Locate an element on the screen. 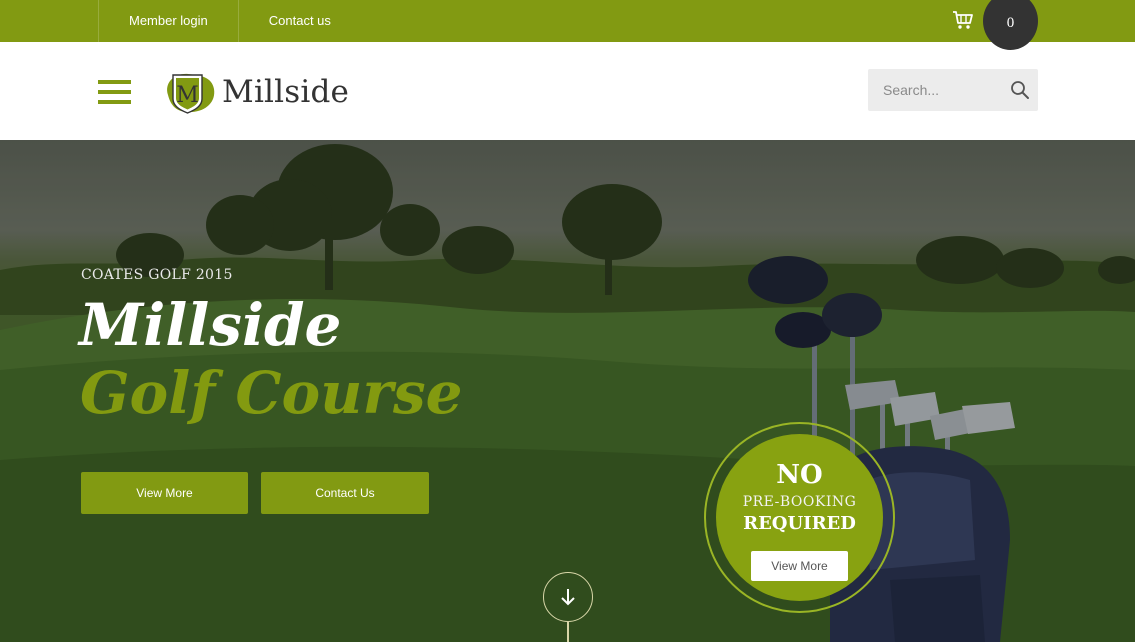  no-prebooking-badge: NO PRE-BOOKING REQUIRED View More is located at coordinates (799, 517).